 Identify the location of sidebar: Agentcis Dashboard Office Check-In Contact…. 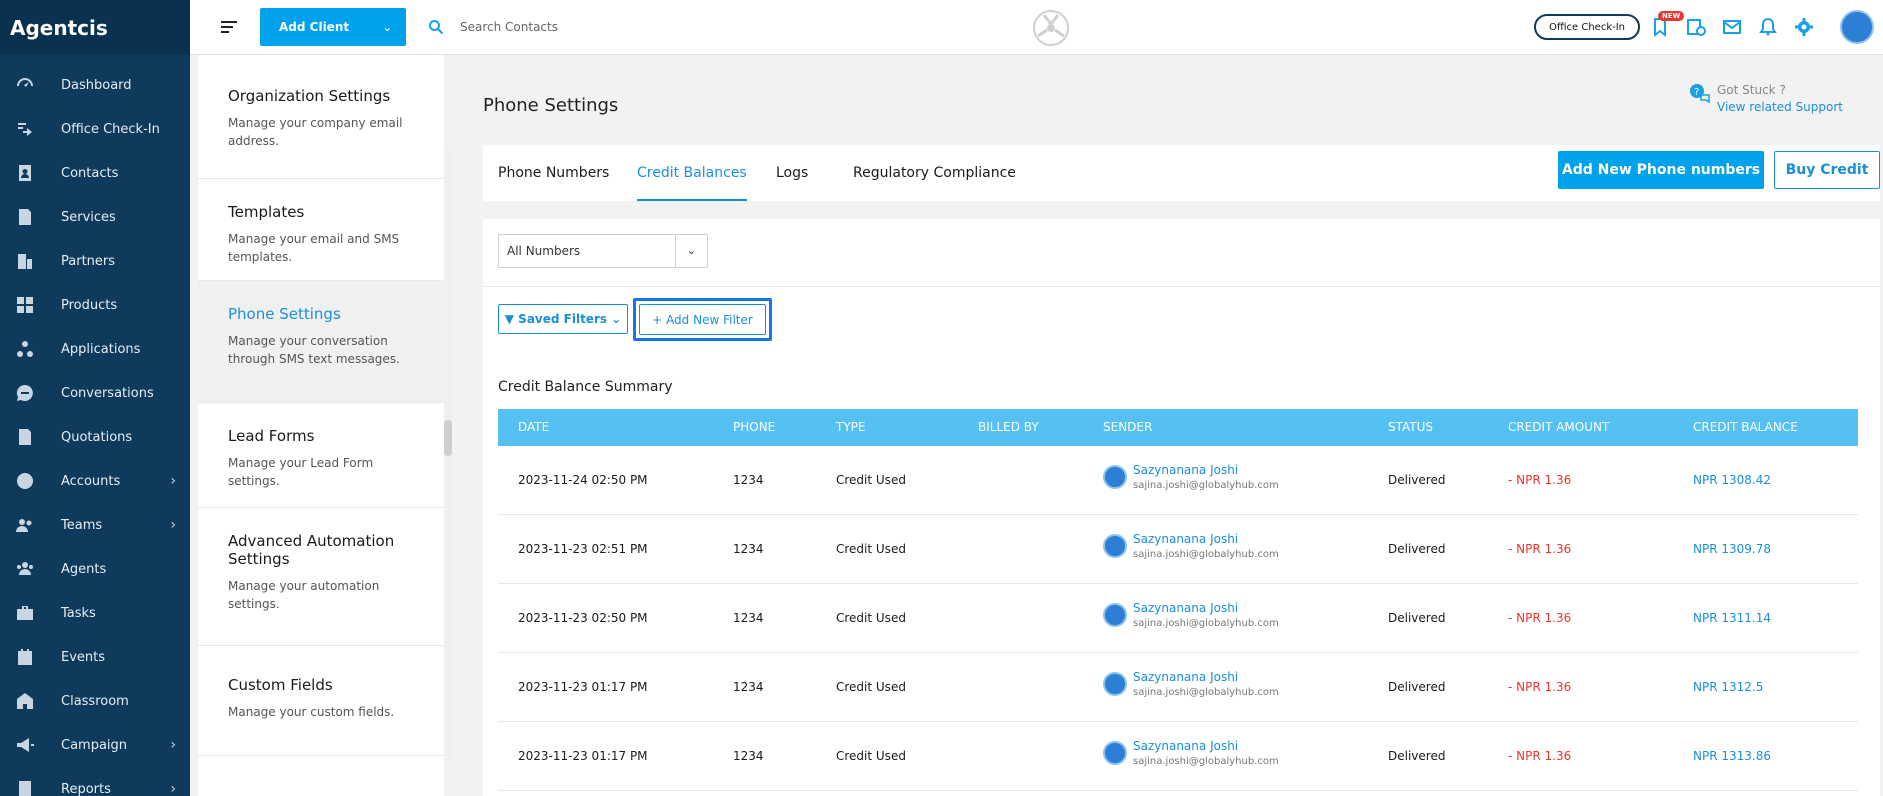
(95, 398).